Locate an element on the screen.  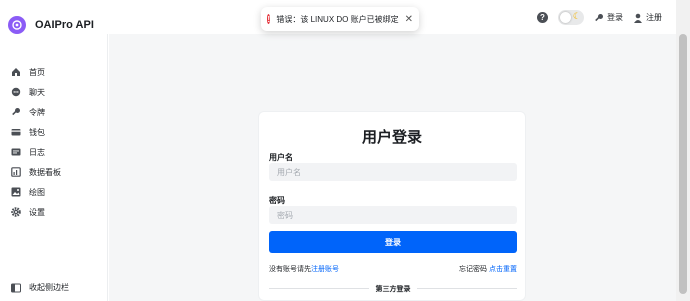
error-toast: ! 错误：该 LINUX DO 账户已被绑定 ✕ is located at coordinates (340, 19).